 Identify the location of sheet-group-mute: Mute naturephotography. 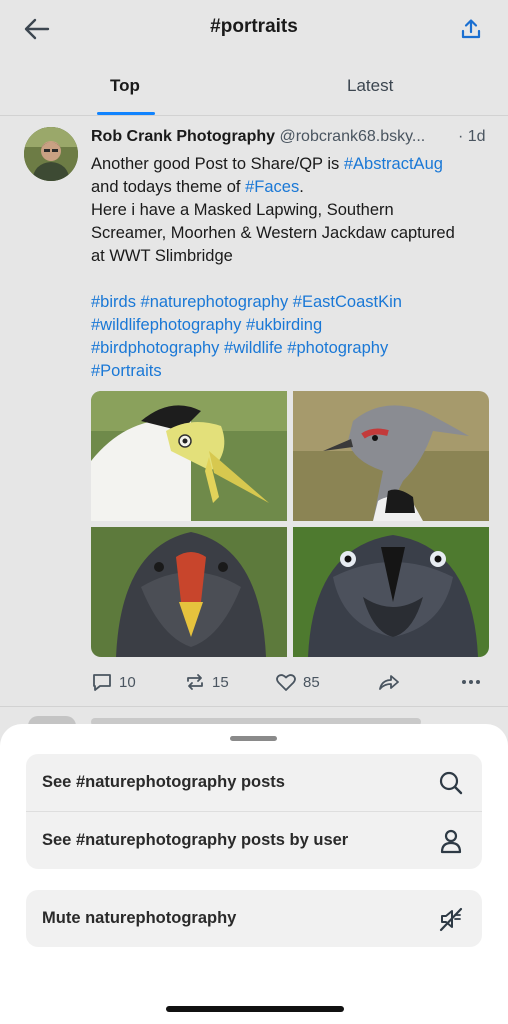
(254, 918).